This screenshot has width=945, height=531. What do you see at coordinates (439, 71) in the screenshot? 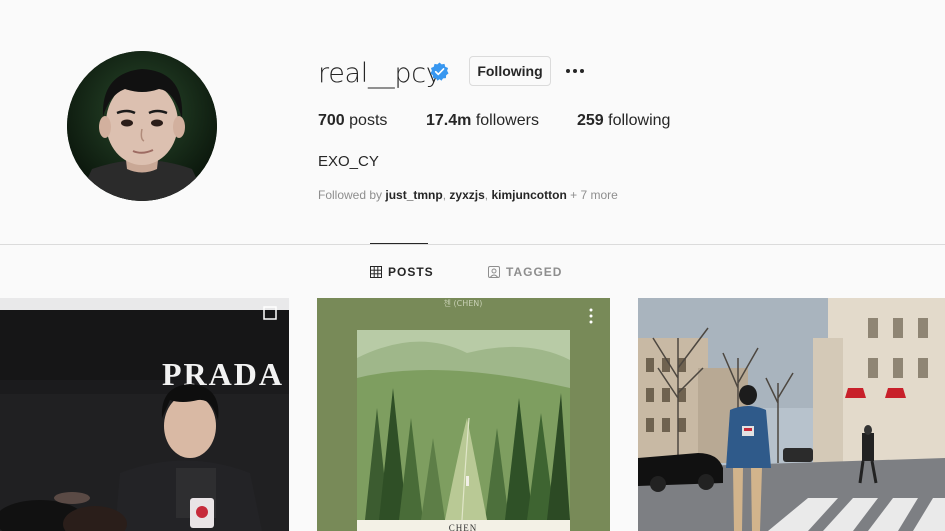
I see `verified-badge-icon` at bounding box center [439, 71].